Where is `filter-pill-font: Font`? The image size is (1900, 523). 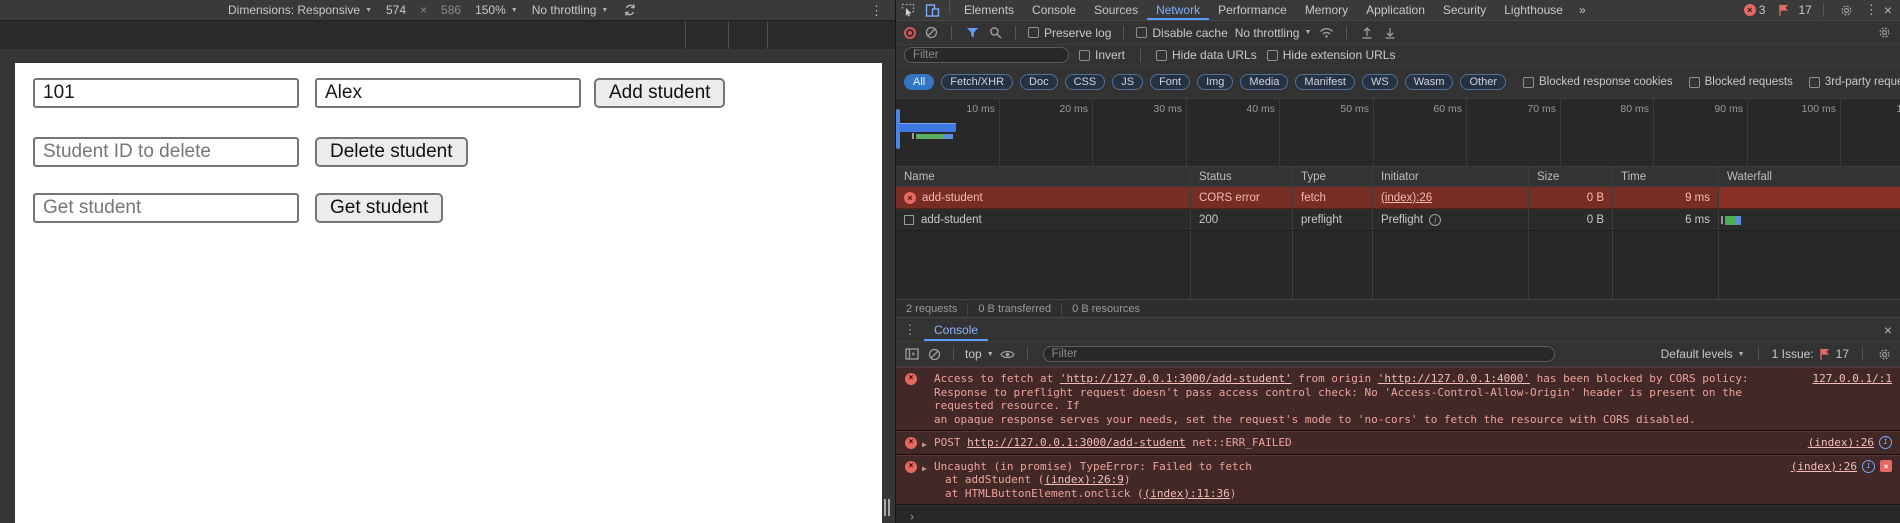 filter-pill-font: Font is located at coordinates (1170, 82).